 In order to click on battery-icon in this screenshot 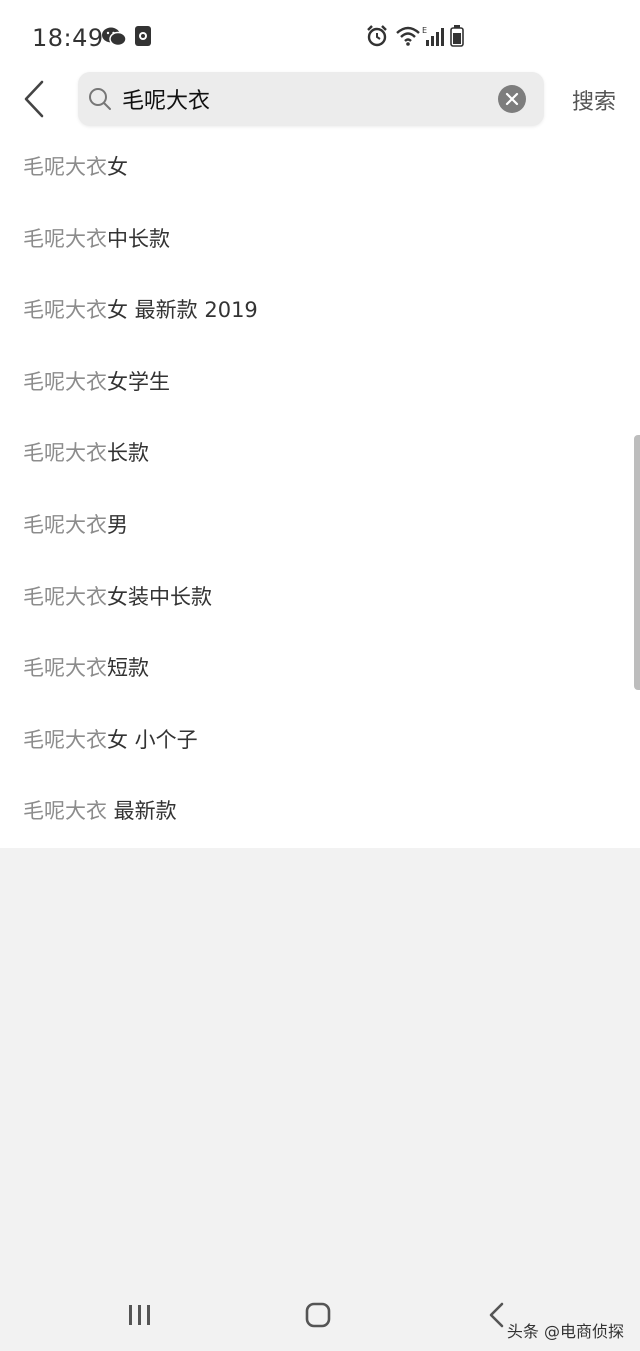, I will do `click(457, 38)`.